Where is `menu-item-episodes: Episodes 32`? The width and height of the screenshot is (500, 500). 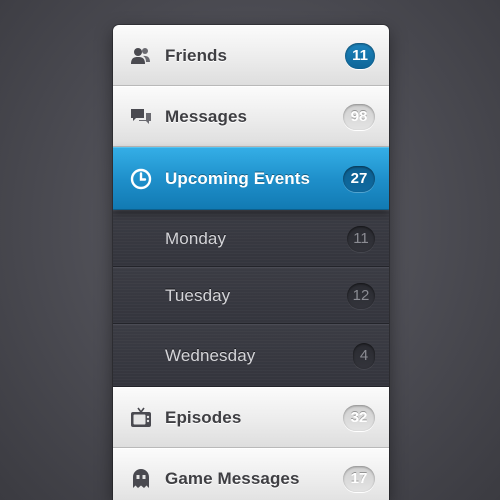 menu-item-episodes: Episodes 32 is located at coordinates (251, 417).